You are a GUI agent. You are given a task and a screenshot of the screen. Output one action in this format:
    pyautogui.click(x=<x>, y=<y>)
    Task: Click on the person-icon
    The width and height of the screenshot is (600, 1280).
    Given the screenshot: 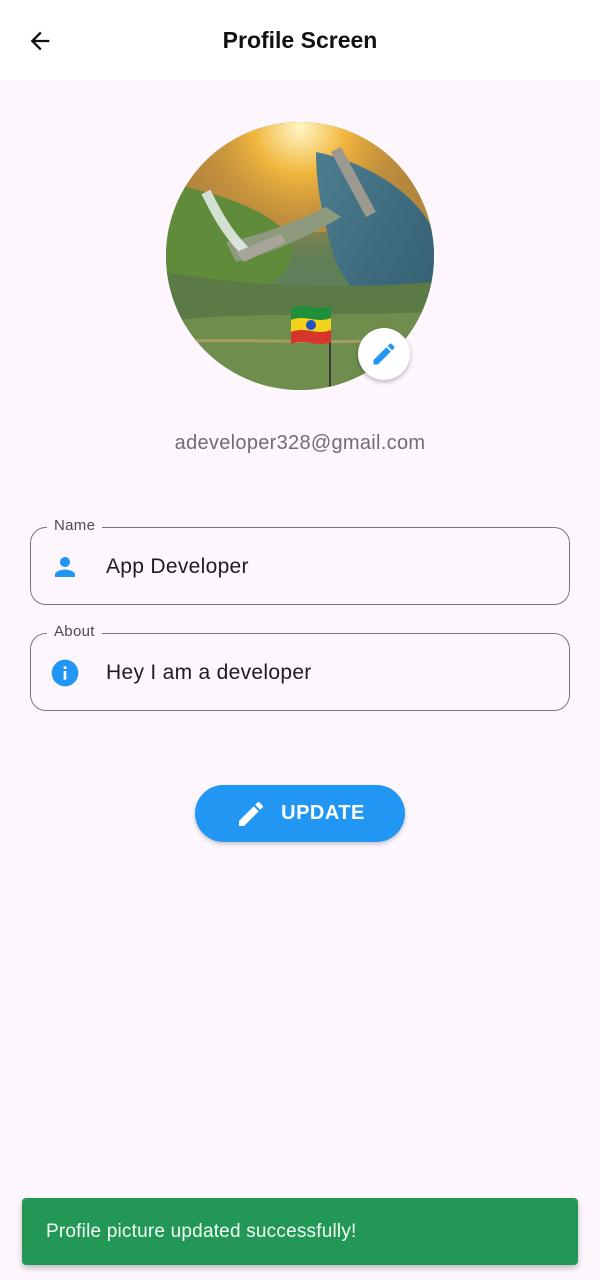 What is the action you would take?
    pyautogui.click(x=65, y=567)
    